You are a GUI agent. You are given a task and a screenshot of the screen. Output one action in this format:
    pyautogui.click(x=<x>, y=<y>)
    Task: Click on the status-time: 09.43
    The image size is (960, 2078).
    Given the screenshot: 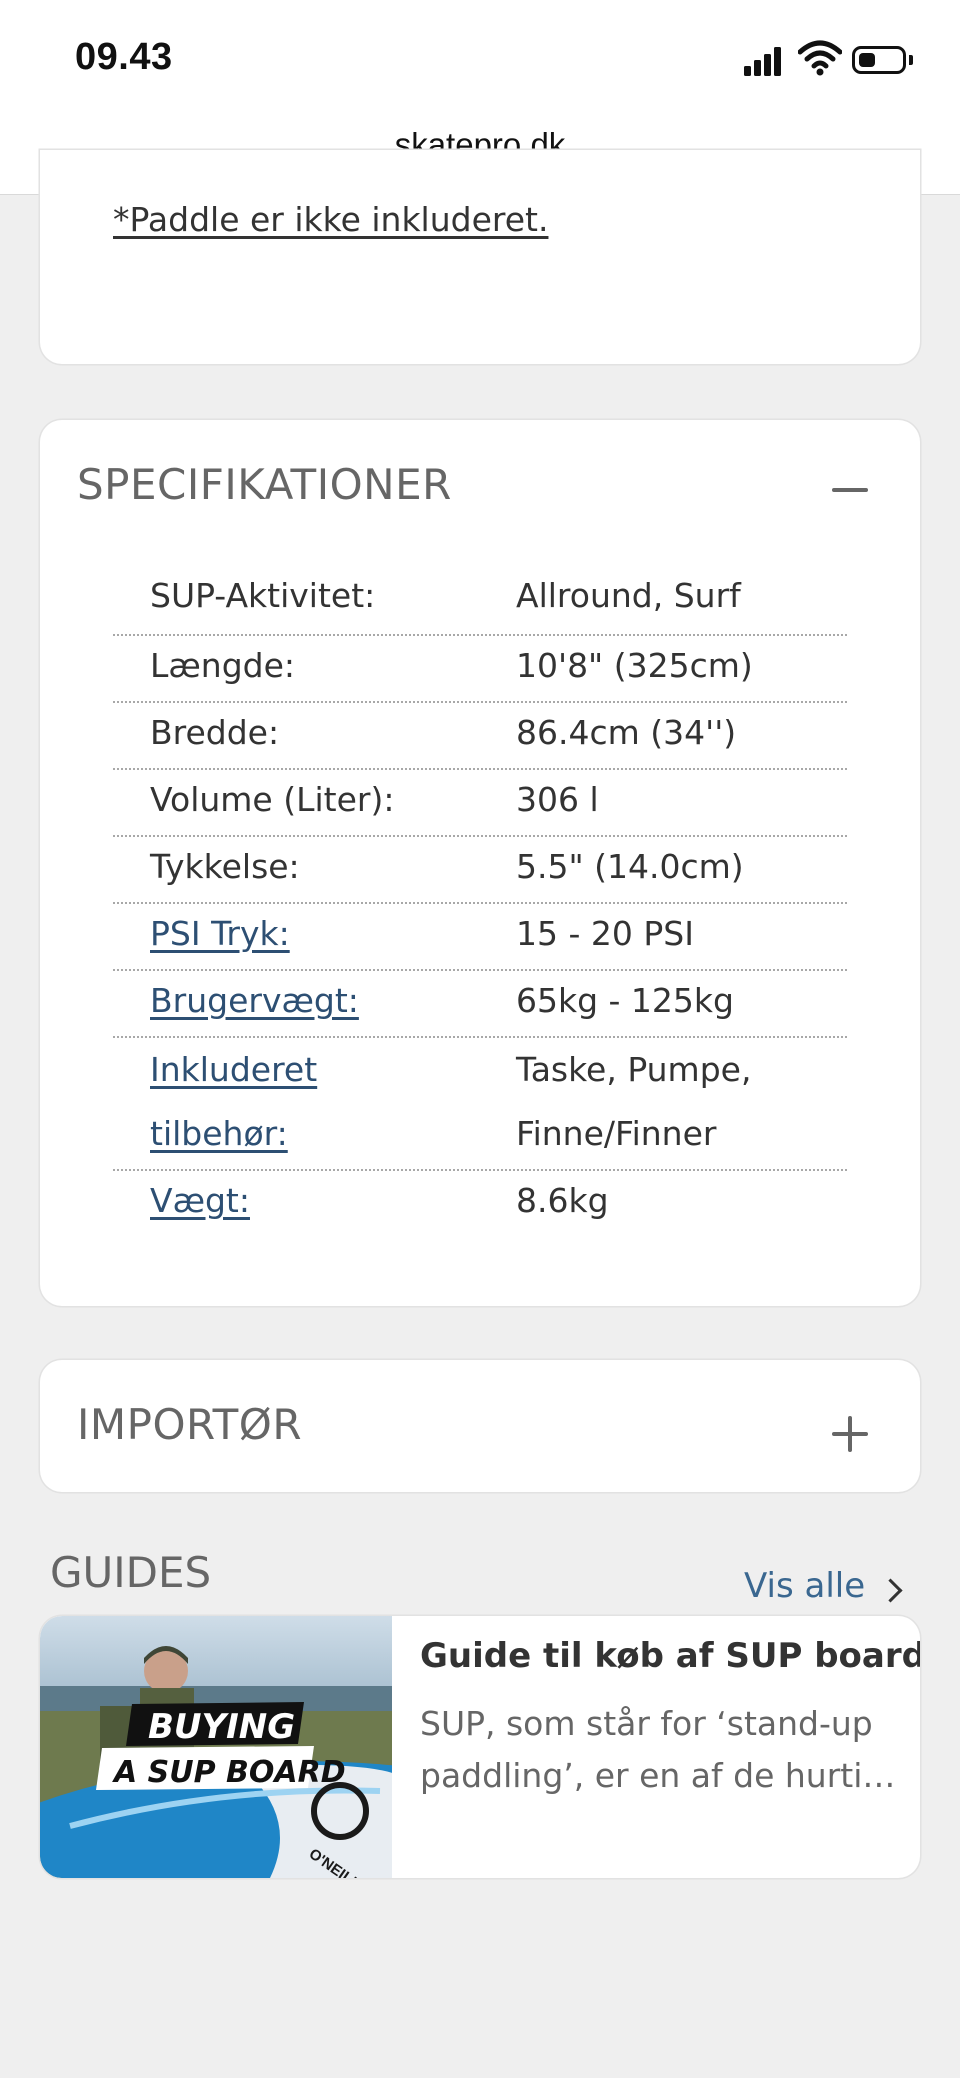 What is the action you would take?
    pyautogui.click(x=124, y=57)
    